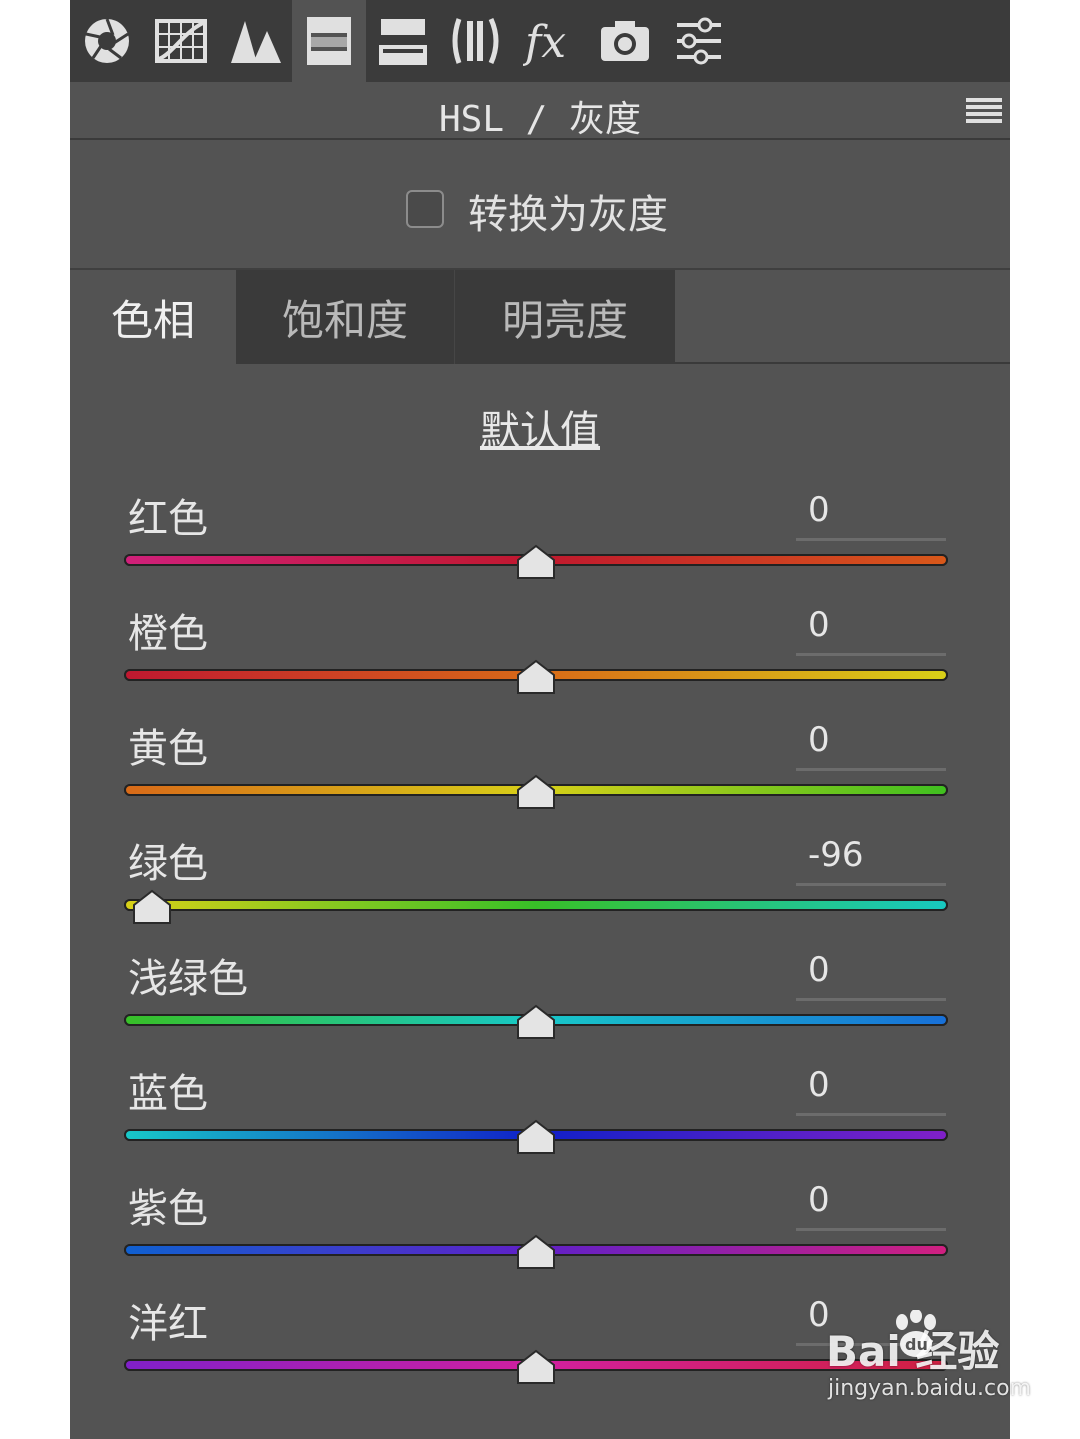 The image size is (1080, 1439). I want to click on hsl-grayscale-icon, so click(329, 41).